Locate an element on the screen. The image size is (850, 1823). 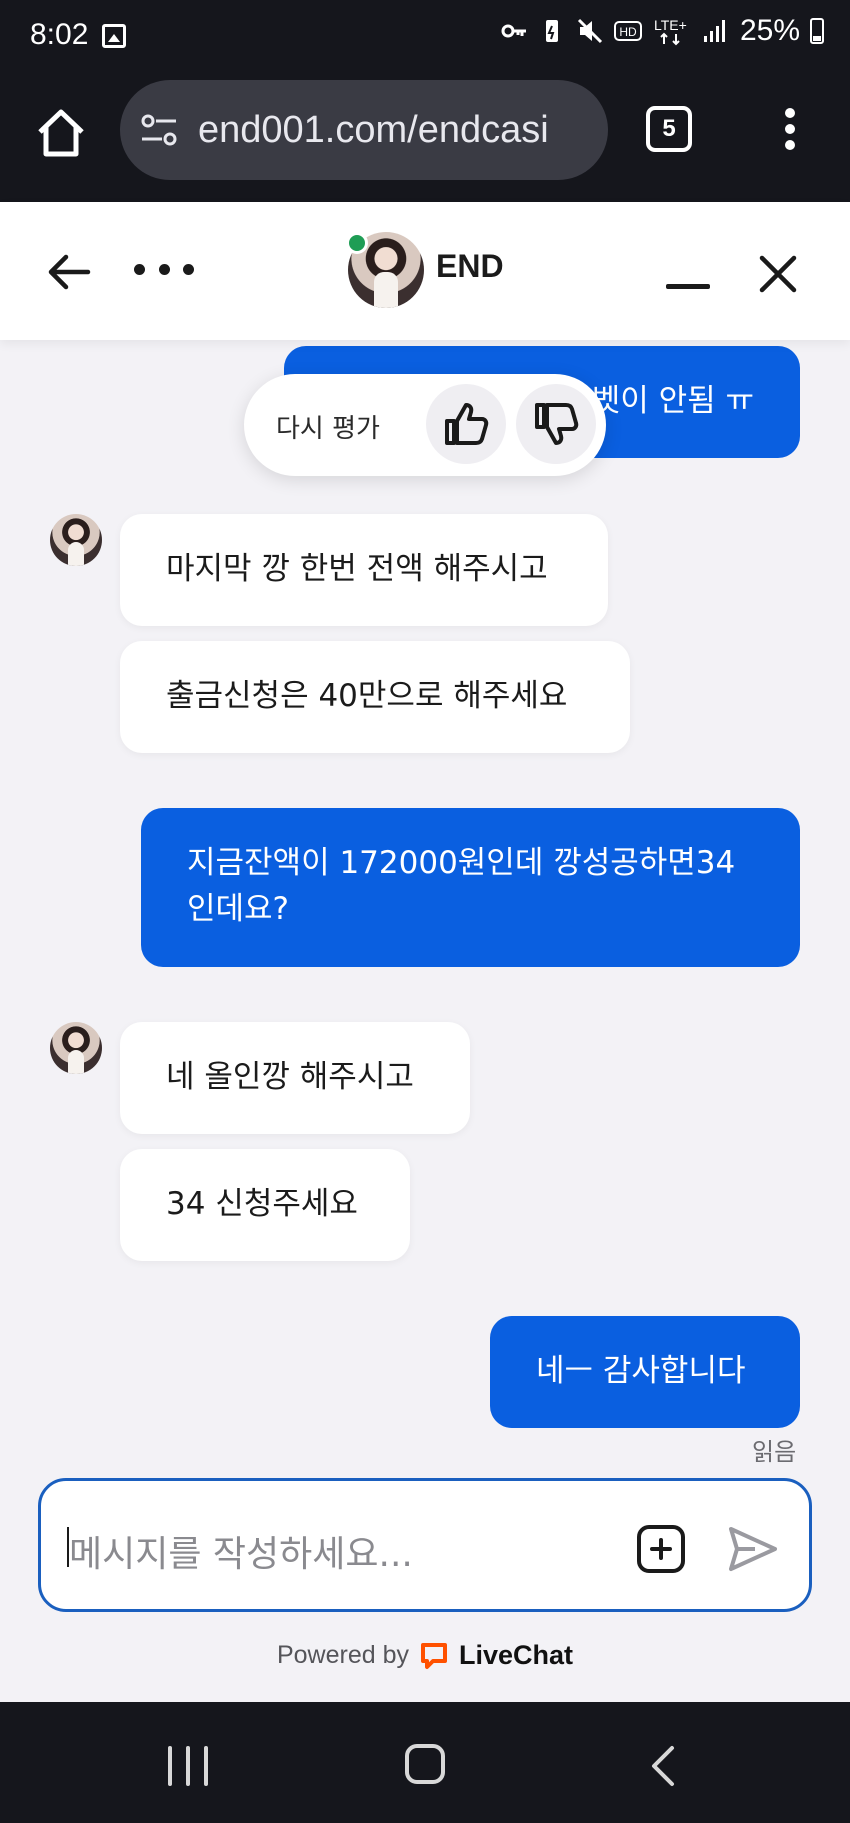
message-text: 출금신청은 40만으로 해주세요 is located at coordinates (367, 696).